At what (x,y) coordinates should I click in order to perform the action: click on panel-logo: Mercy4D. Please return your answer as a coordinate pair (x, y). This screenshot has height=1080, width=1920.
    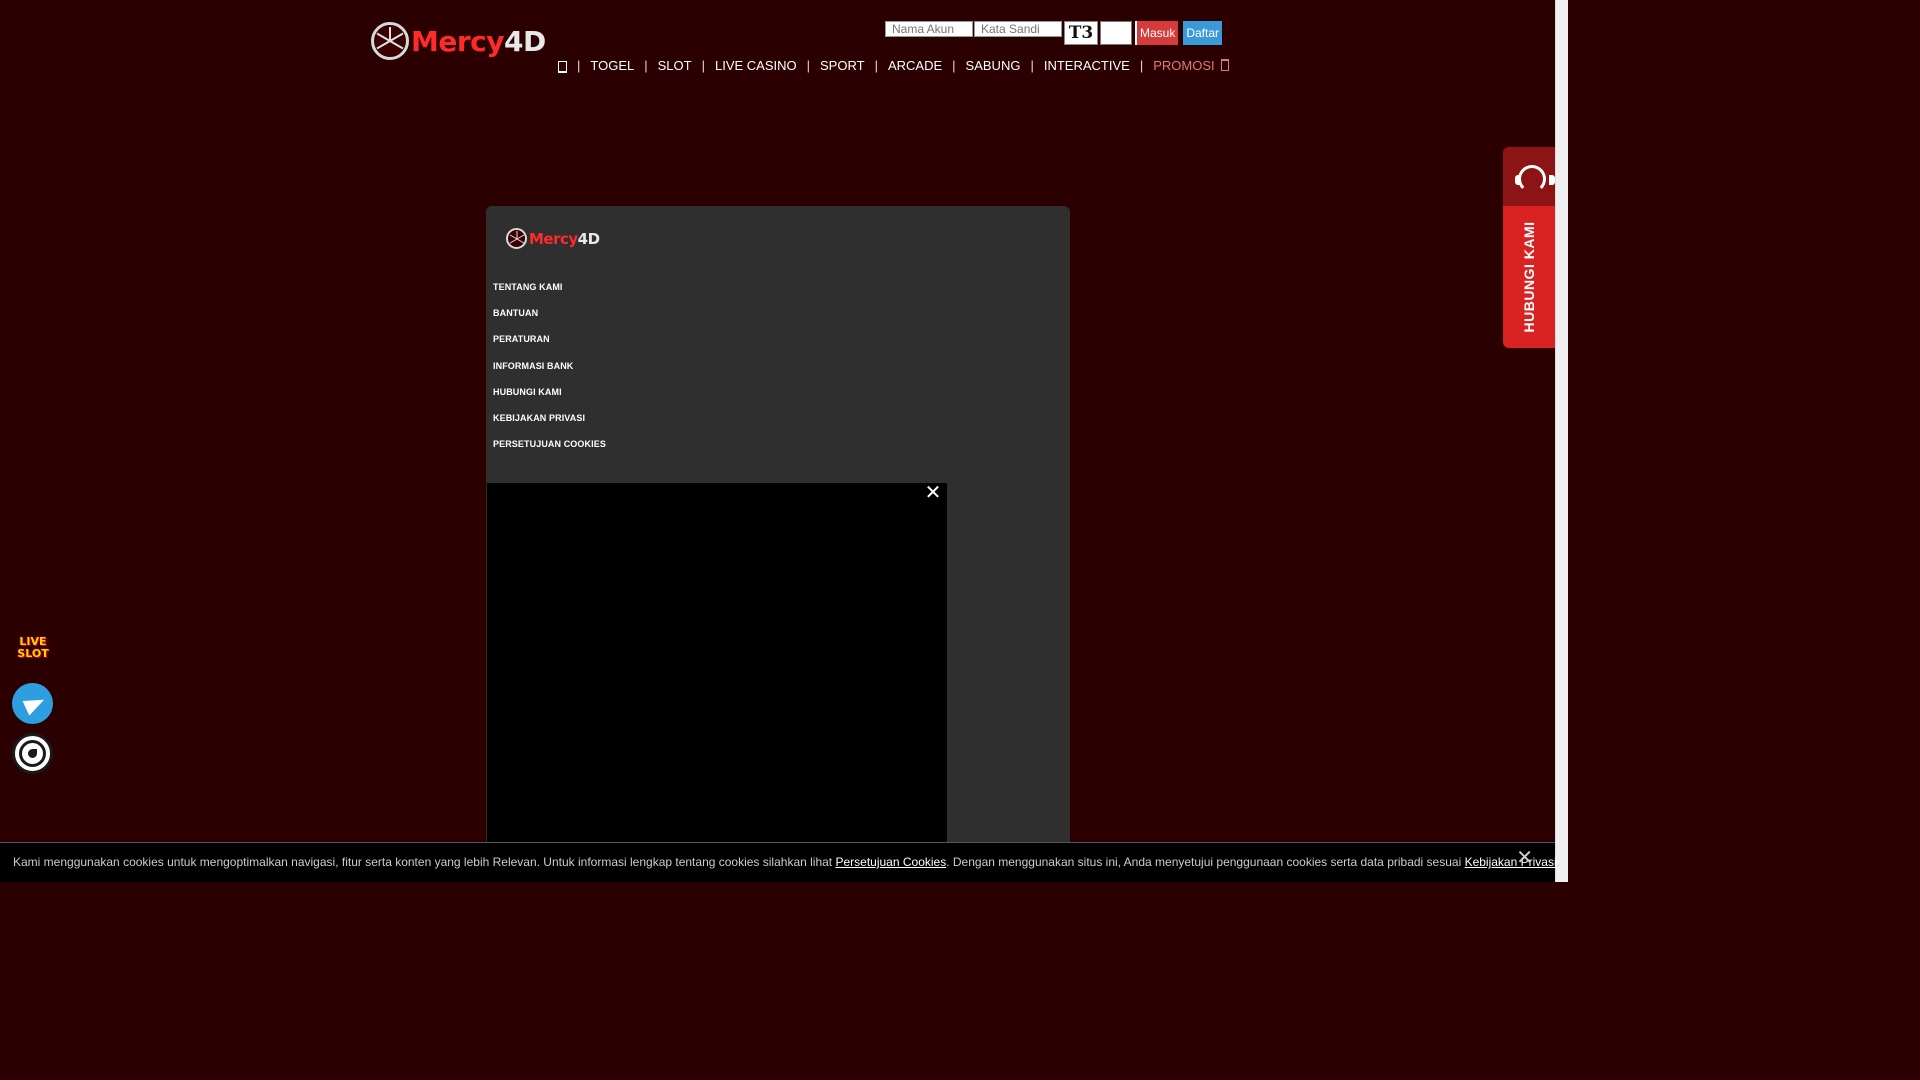
    Looking at the image, I should click on (553, 238).